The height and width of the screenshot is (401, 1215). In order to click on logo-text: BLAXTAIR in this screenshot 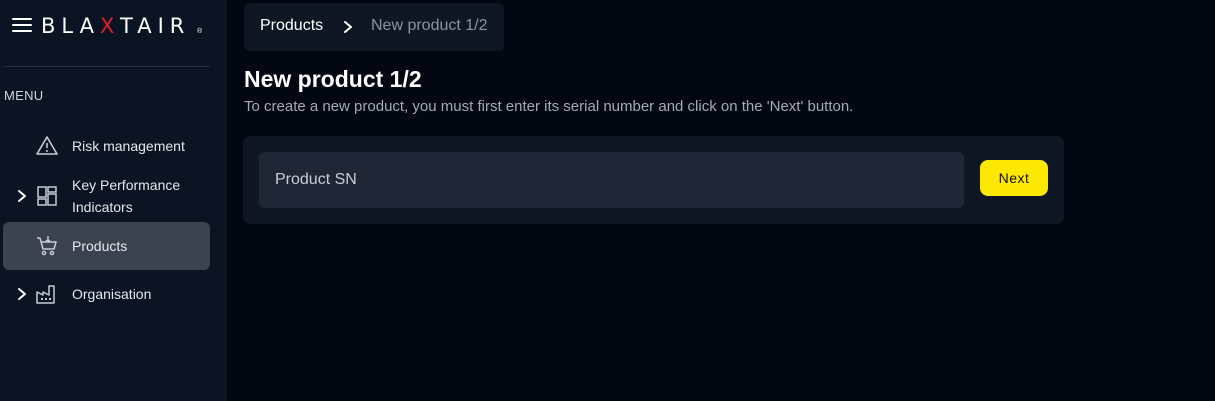, I will do `click(116, 26)`.